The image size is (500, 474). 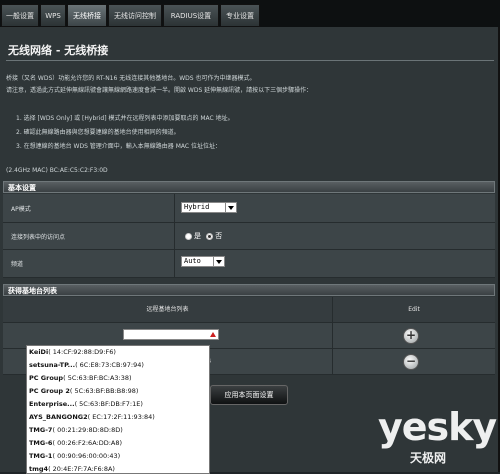 I want to click on radio-yes, so click(x=188, y=236).